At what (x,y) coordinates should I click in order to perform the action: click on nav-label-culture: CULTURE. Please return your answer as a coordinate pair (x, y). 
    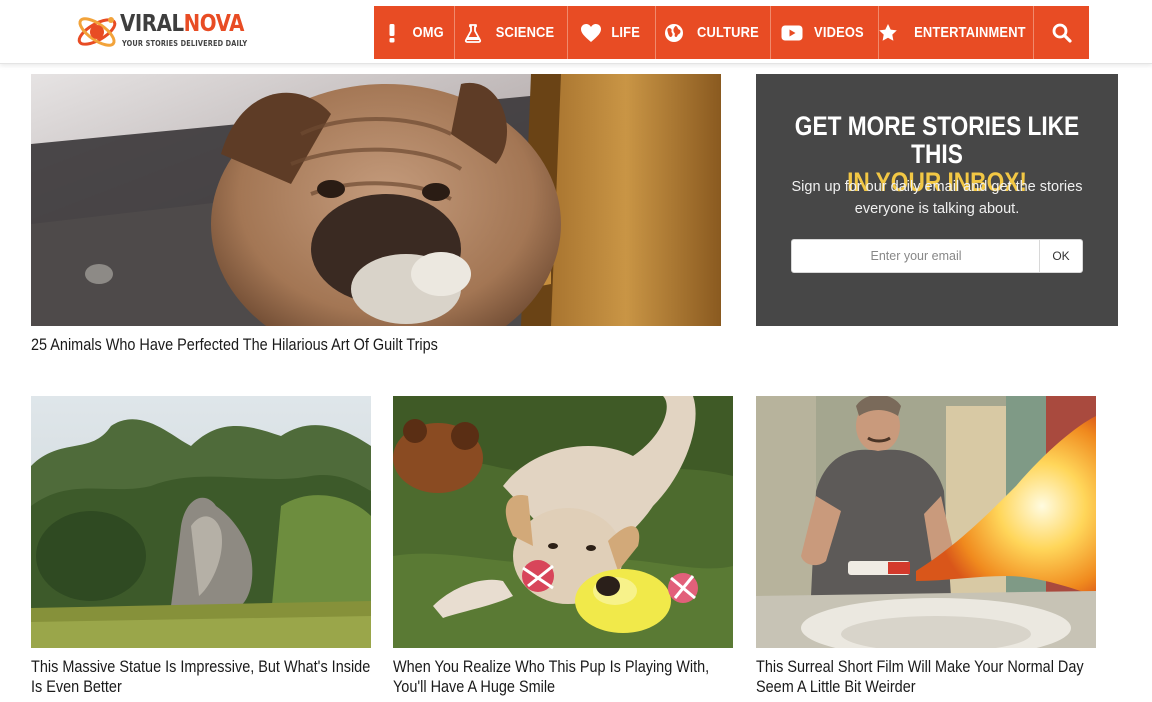
    Looking at the image, I should click on (727, 32).